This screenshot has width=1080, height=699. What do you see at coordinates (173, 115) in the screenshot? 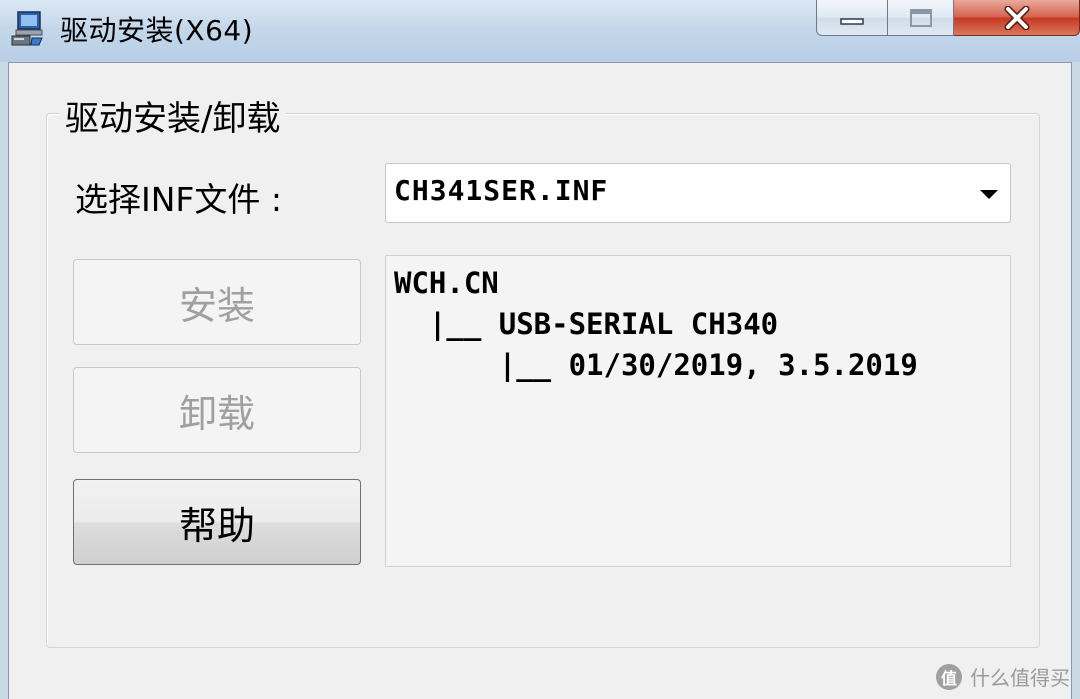
I see `groupbox-legend: 驱动安装/卸载` at bounding box center [173, 115].